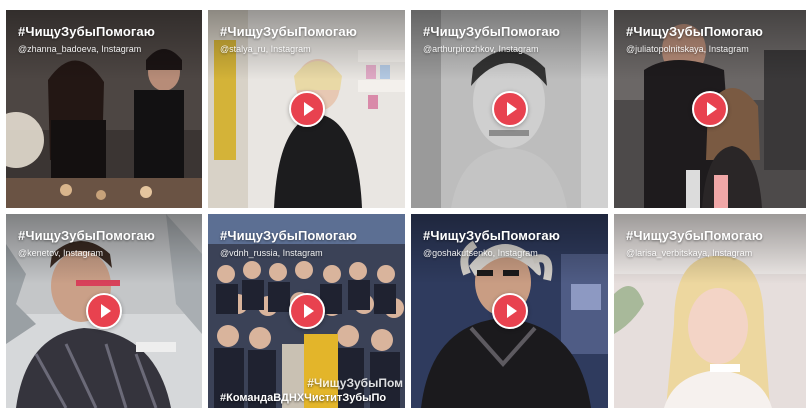  I want to click on video-tile-stalya-ru: #ЧищуЗубыПомогаю @stalya_ru, Instagram, so click(306, 109).